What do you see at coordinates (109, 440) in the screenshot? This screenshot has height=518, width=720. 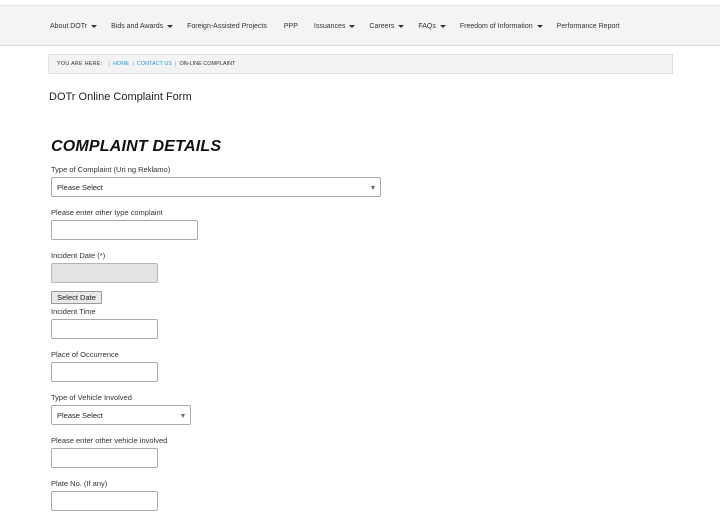 I see `other-vehicle-label: Please enter other vehicle involved` at bounding box center [109, 440].